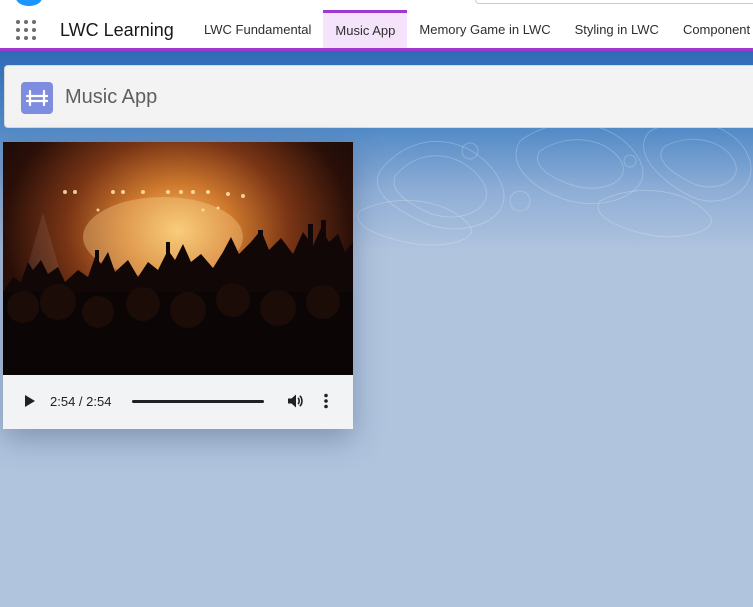 The image size is (753, 607). I want to click on tab-memory-game: Memory Game in LWC, so click(484, 29).